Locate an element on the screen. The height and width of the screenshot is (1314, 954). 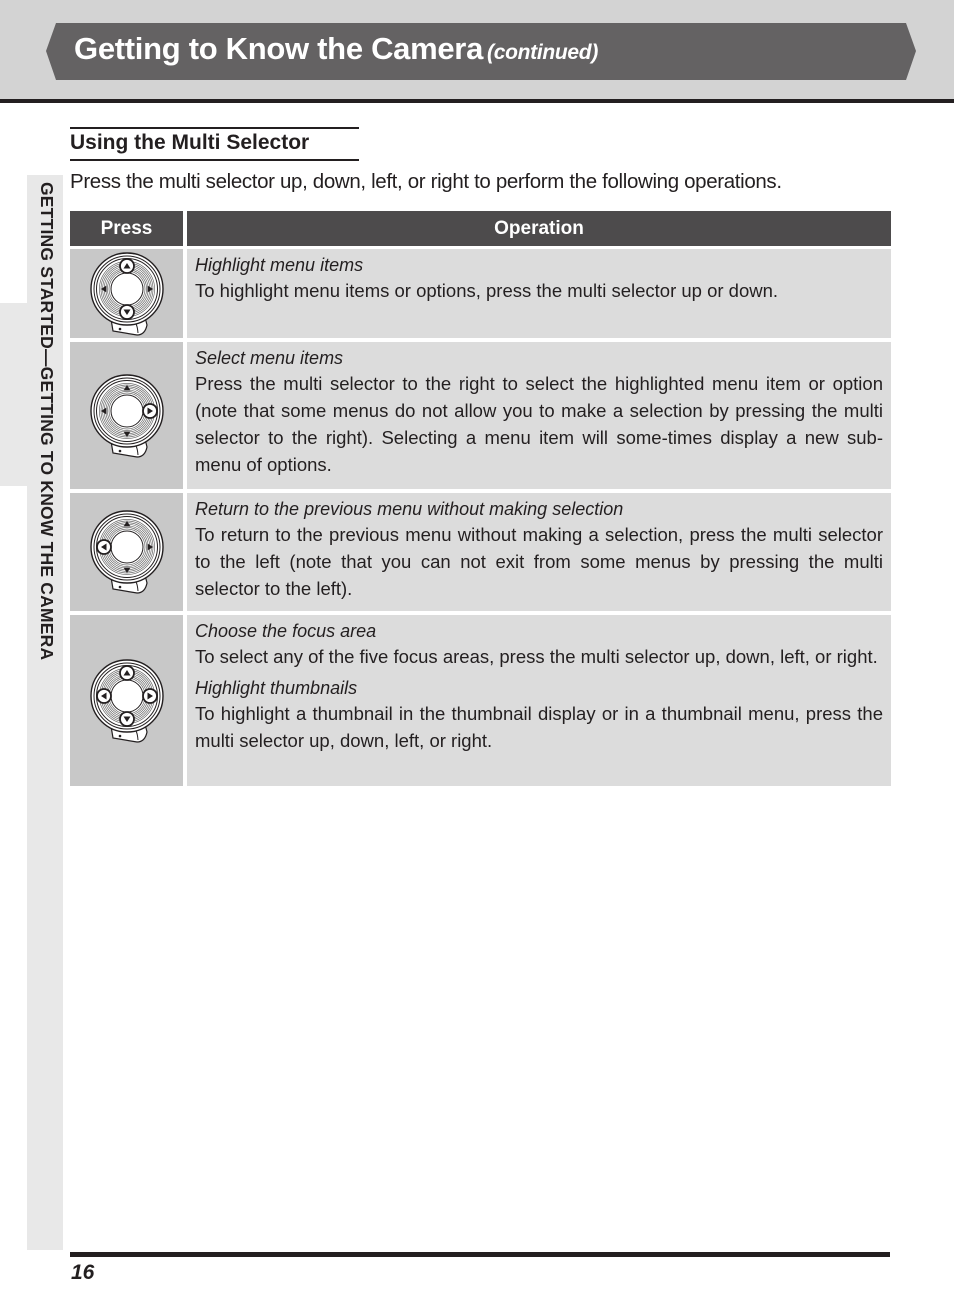
multi-selector-all-directions-icon is located at coordinates (127, 701).